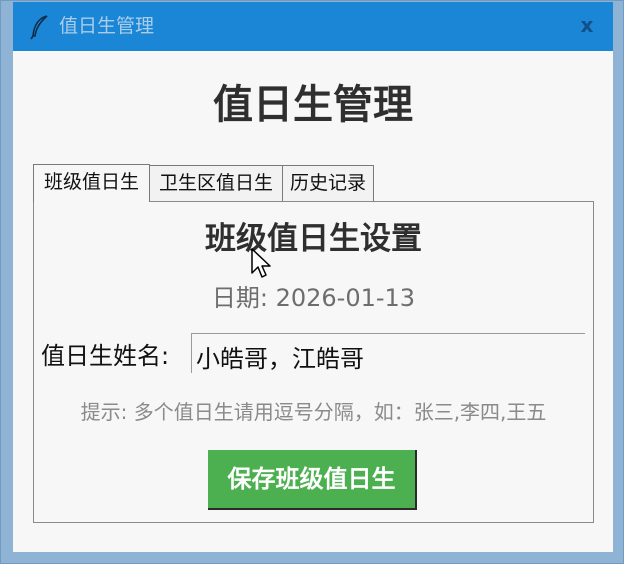  What do you see at coordinates (105, 356) in the screenshot?
I see `duty-name-label: 值日生姓名:` at bounding box center [105, 356].